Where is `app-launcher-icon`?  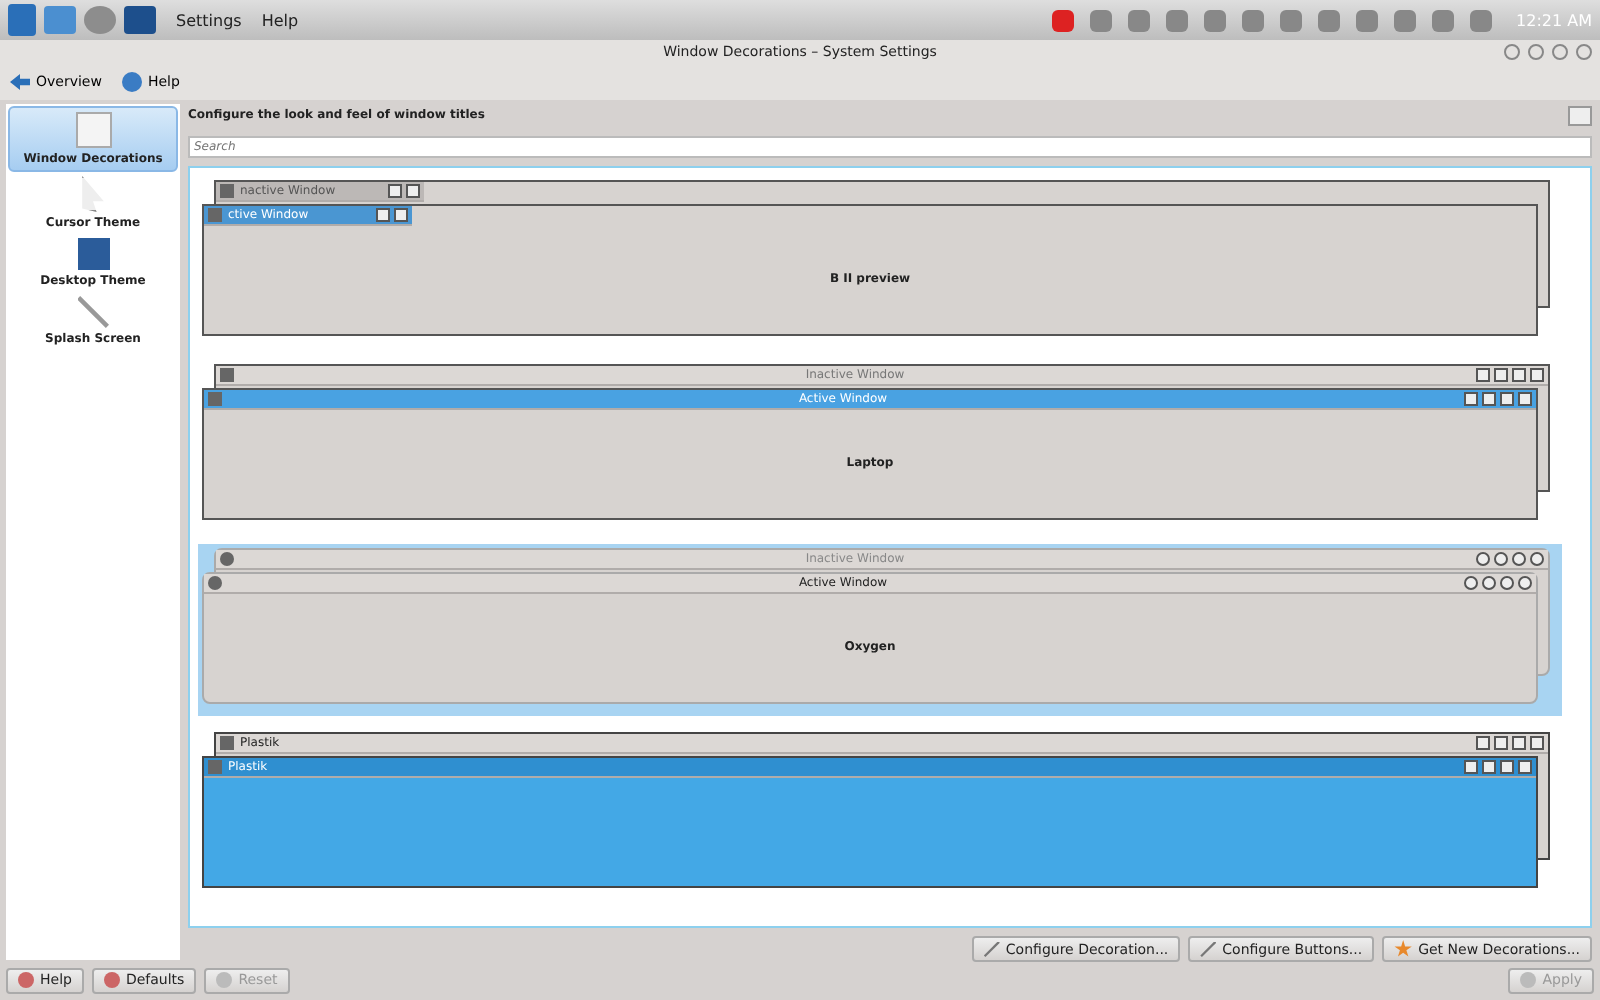 app-launcher-icon is located at coordinates (22, 20).